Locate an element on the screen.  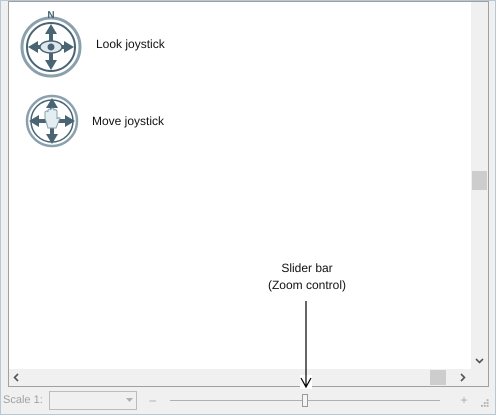
joystick-label: Move joystick is located at coordinates (128, 121).